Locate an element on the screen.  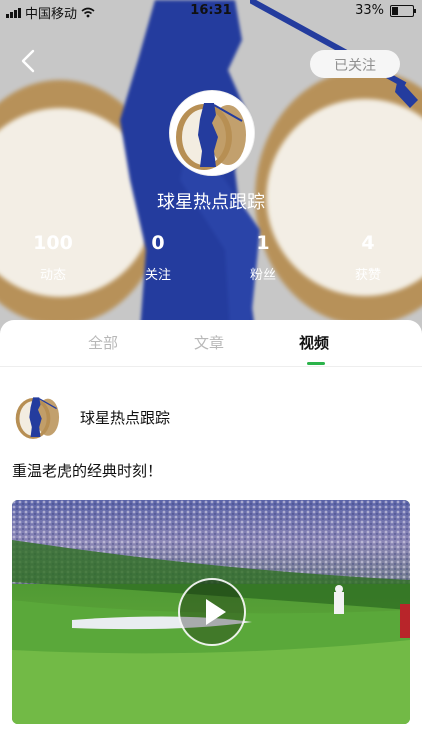
stat-fans: 1 粉丝 is located at coordinates (263, 257).